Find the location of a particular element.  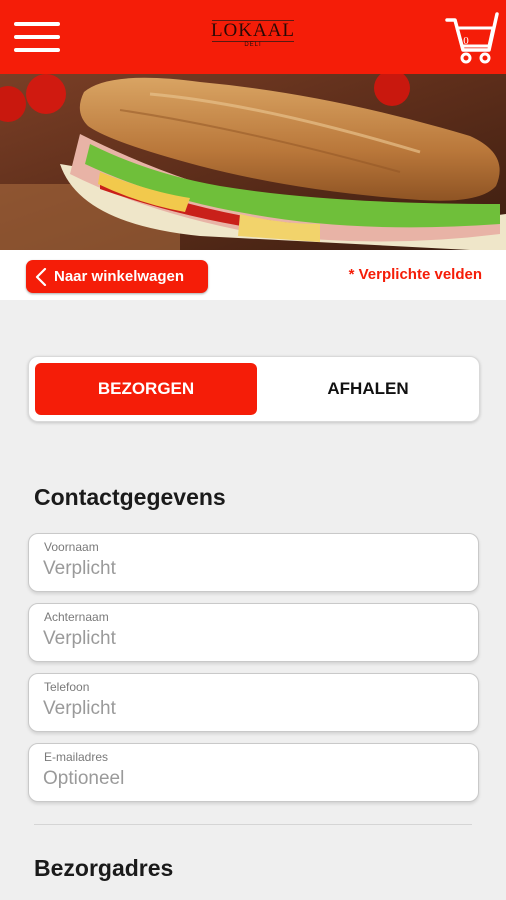

delivery-method-toggle: BEZORGEN AFHALEN is located at coordinates (254, 389).